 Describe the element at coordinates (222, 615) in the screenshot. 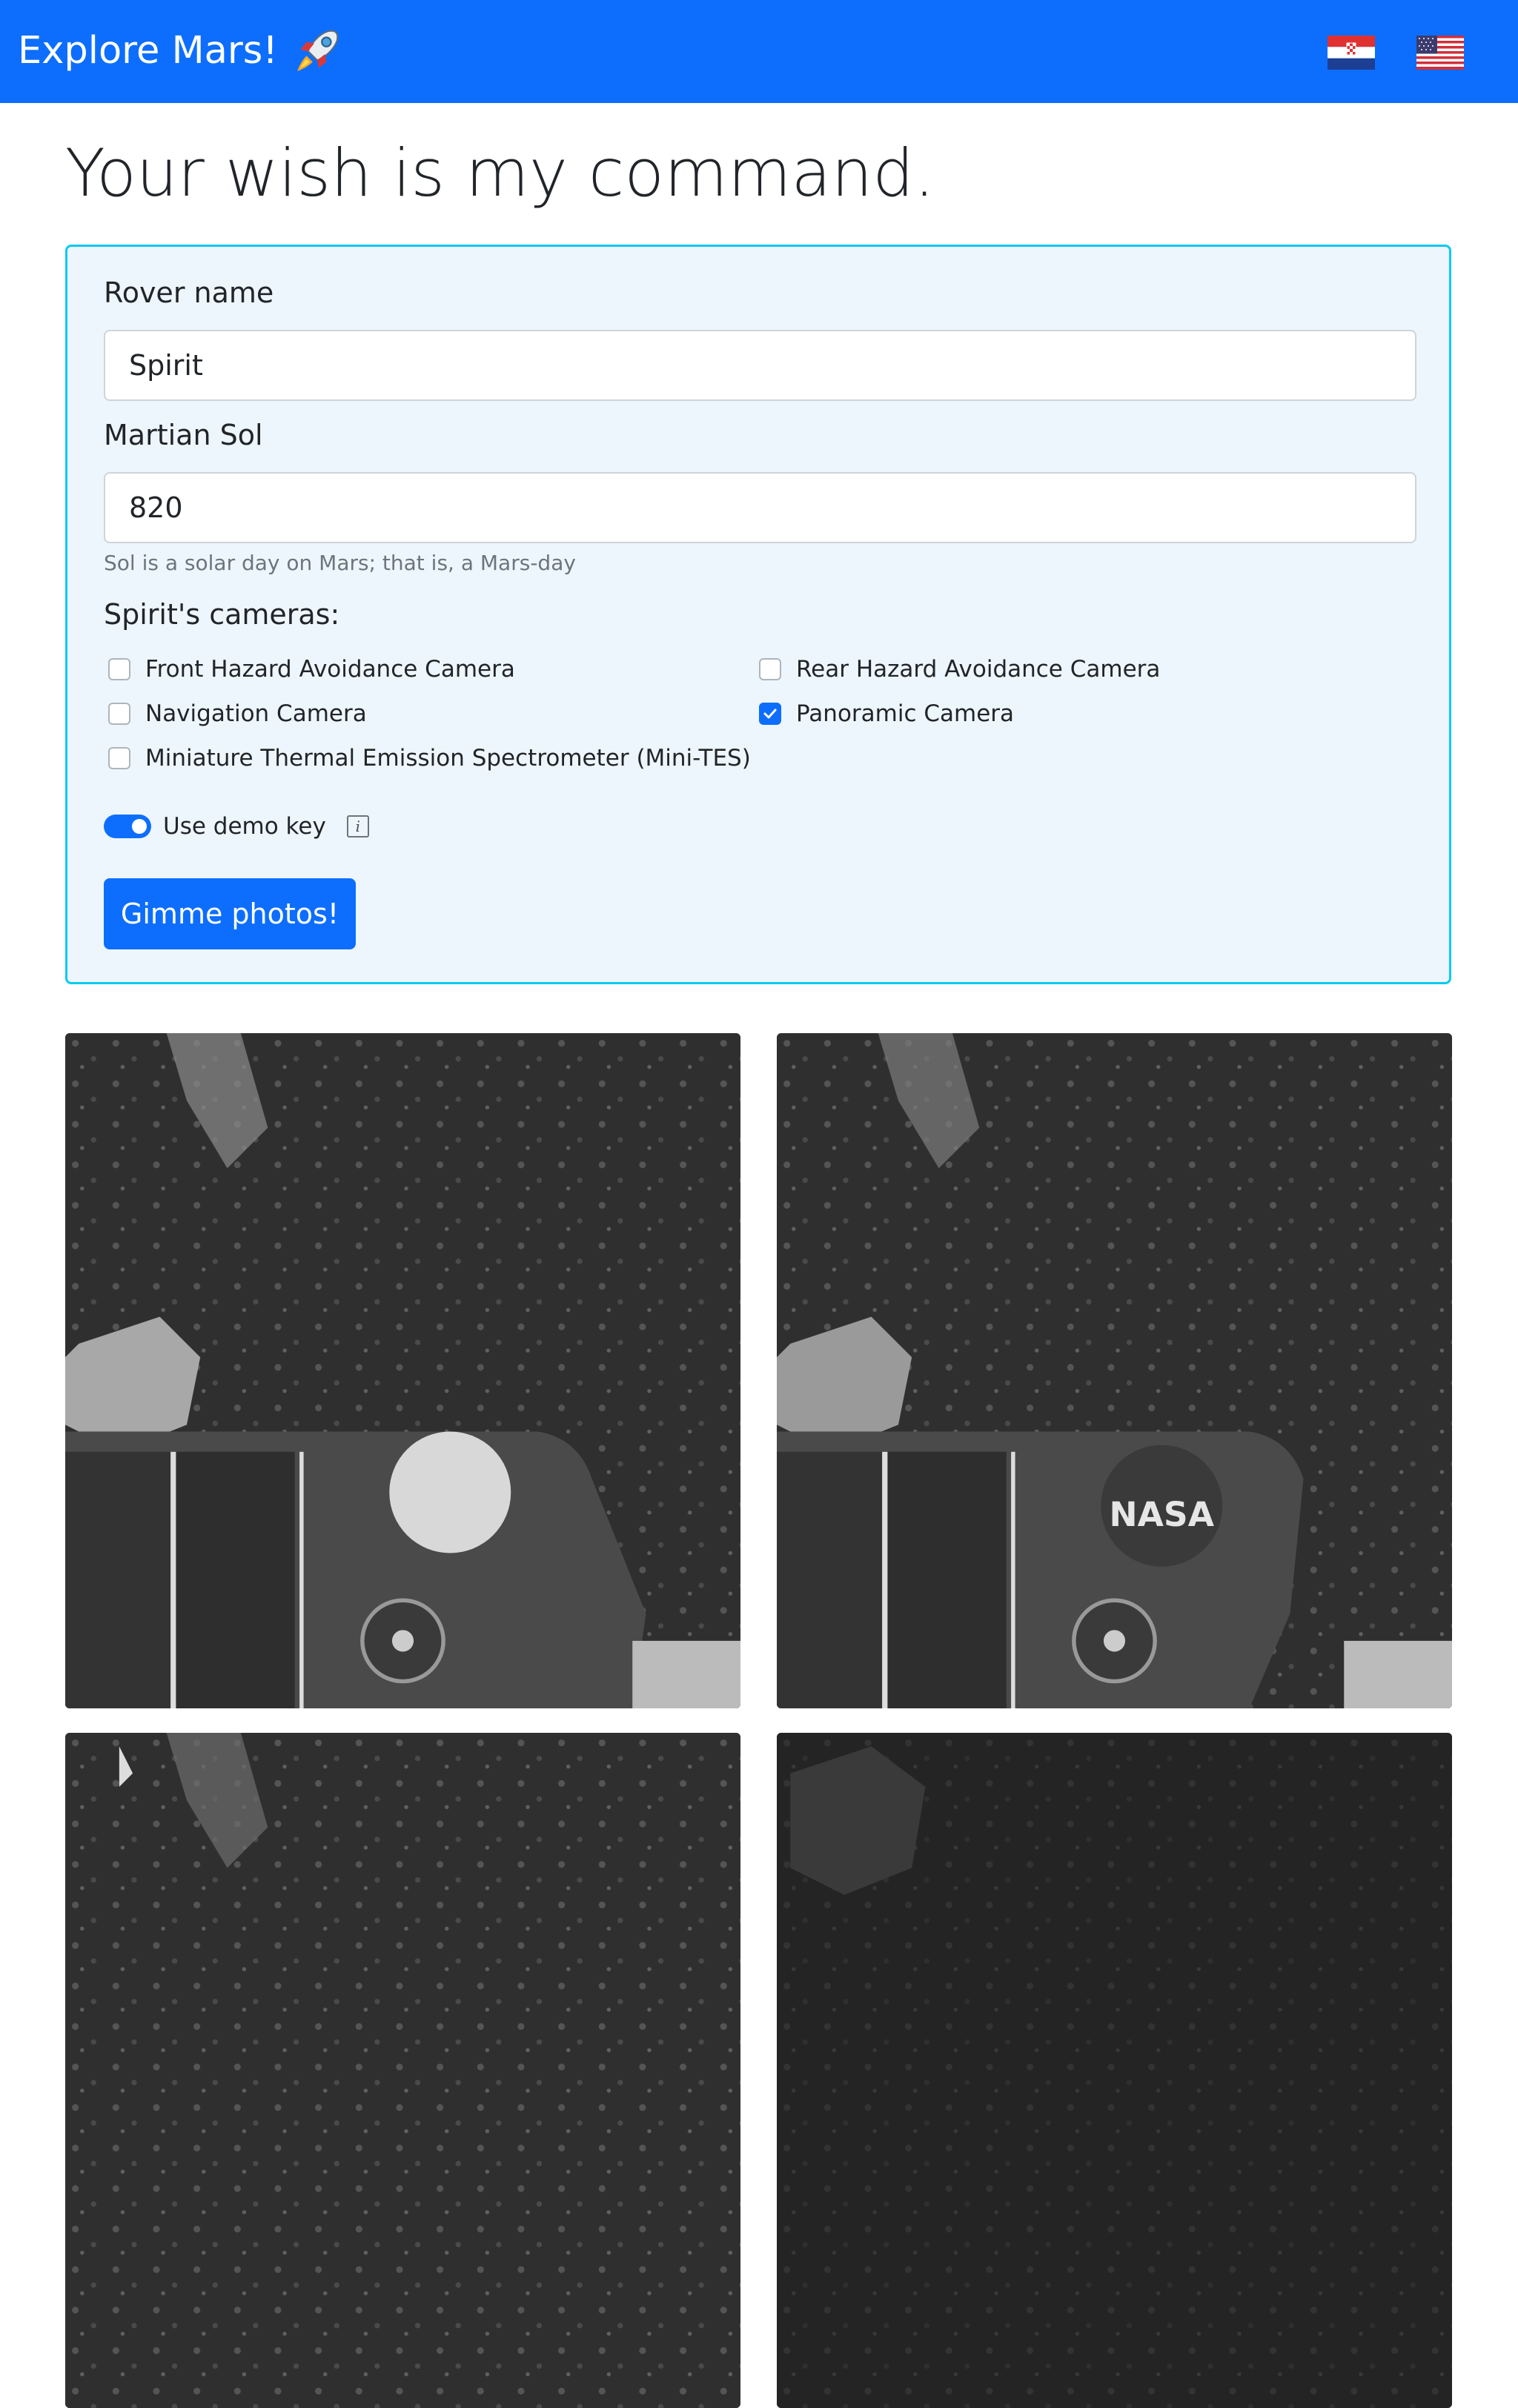

I see `cameras-label: Spirit's cameras:` at that location.